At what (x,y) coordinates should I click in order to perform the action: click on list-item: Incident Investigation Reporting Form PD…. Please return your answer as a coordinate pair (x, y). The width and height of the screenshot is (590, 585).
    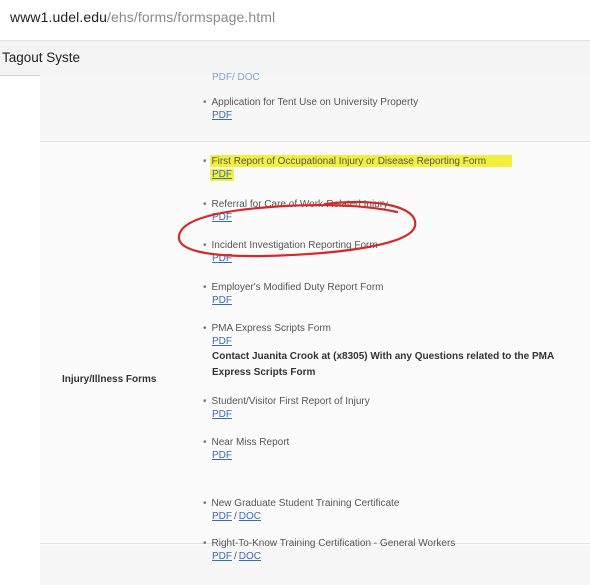
    Looking at the image, I should click on (290, 252).